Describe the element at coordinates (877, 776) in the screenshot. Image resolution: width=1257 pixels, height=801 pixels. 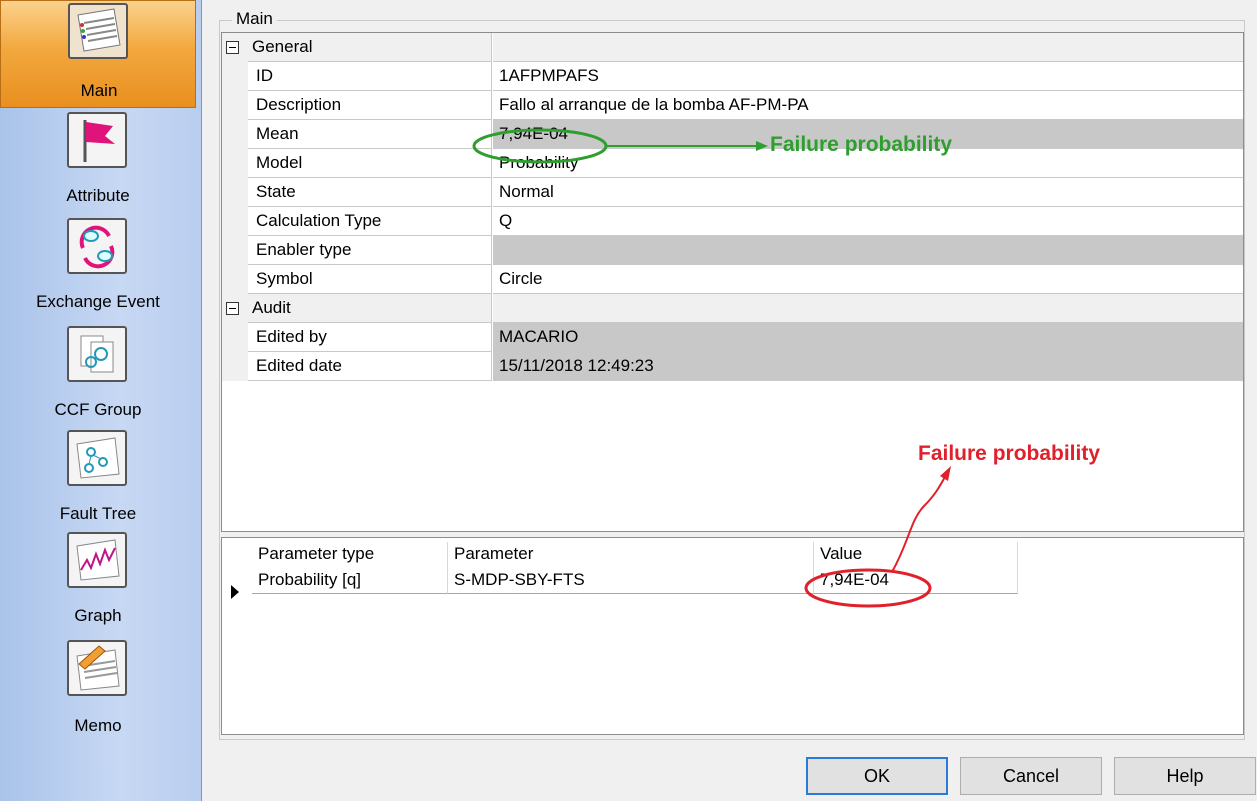
I see `ok-button: OK` at that location.